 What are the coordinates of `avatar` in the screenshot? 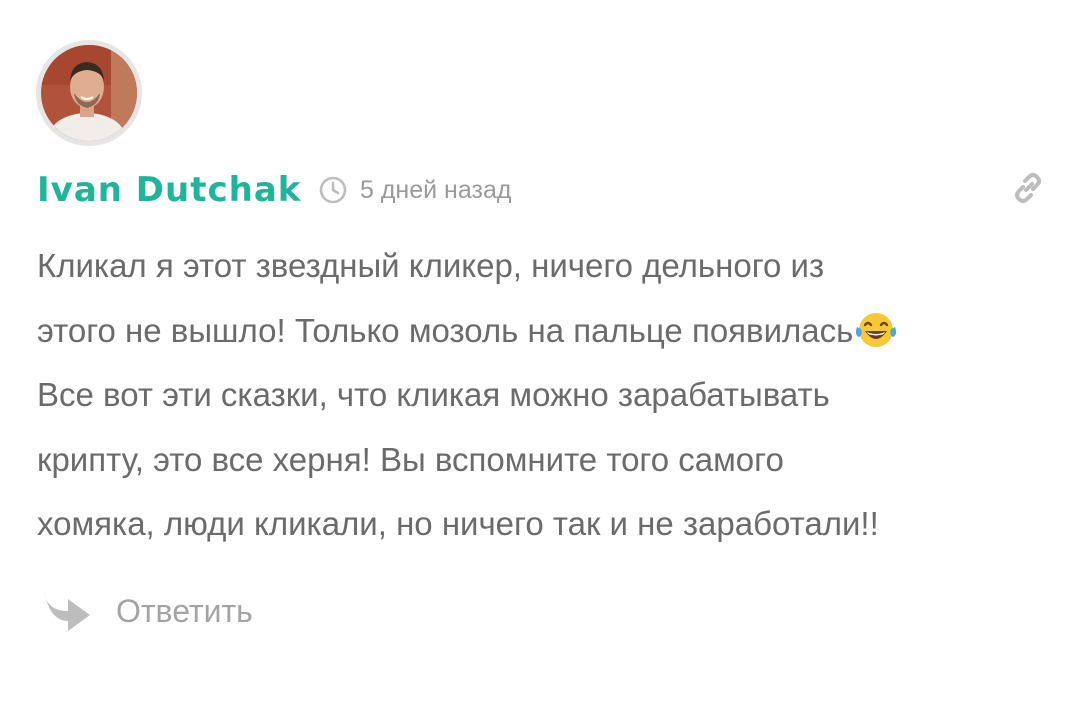 It's located at (89, 93).